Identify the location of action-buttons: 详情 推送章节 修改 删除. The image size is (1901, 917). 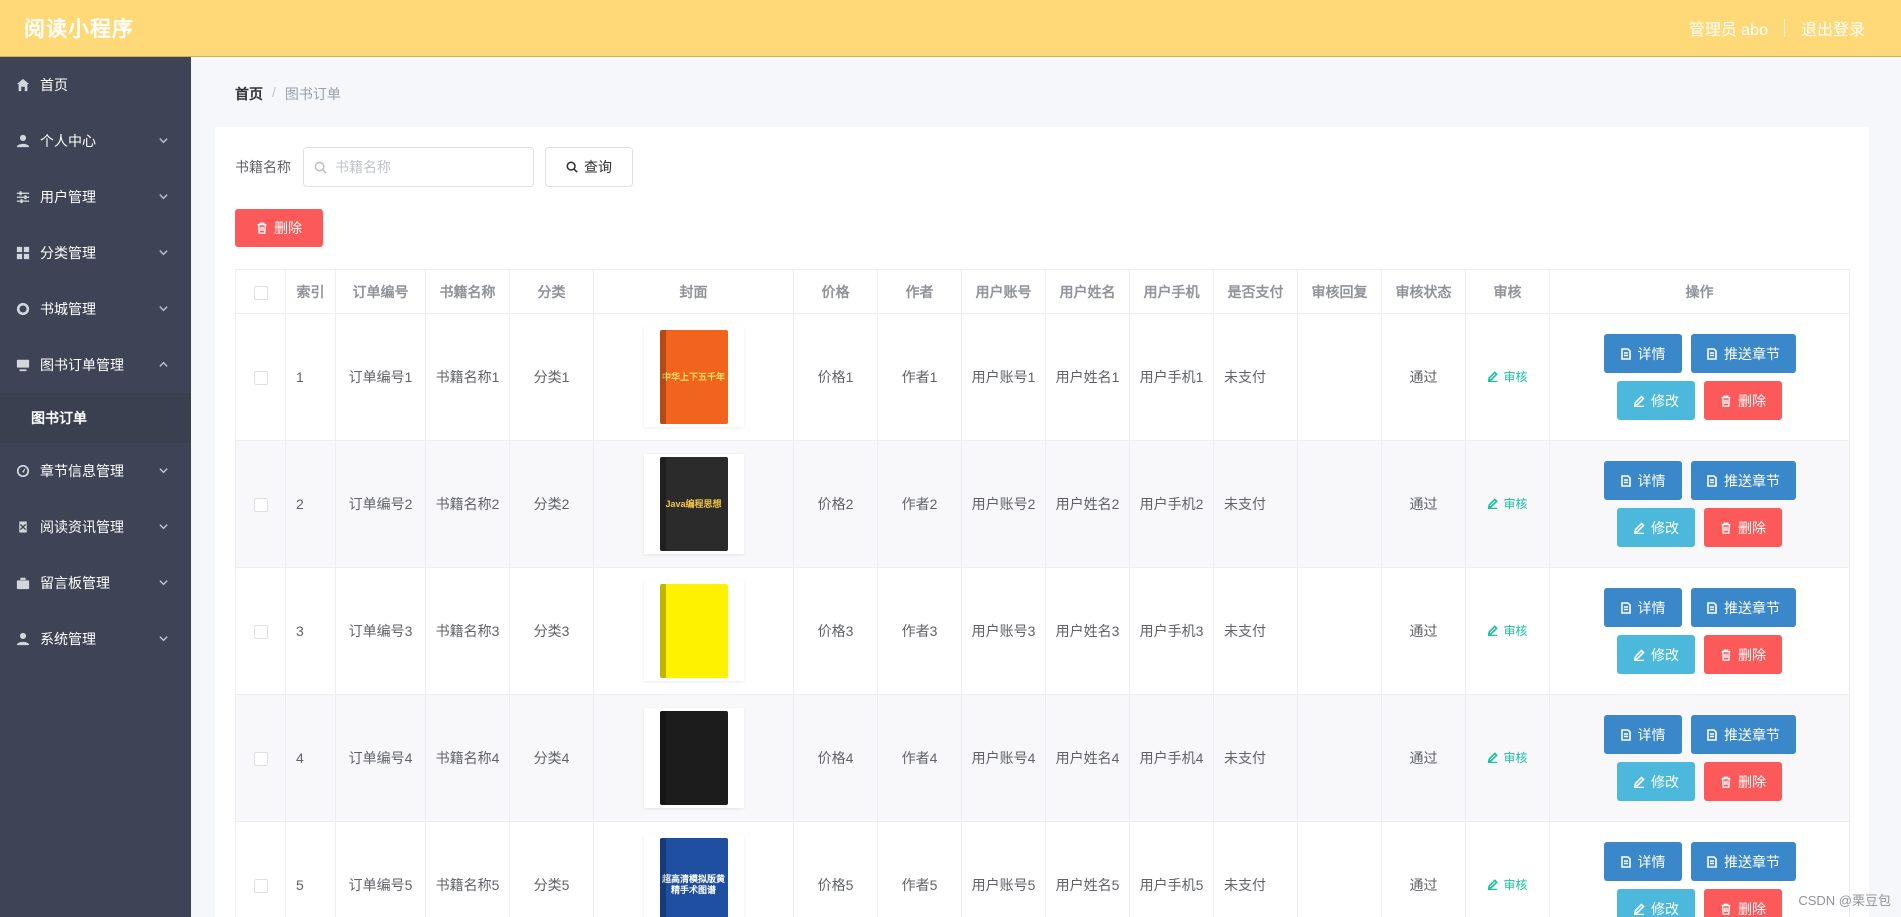
(1699, 631).